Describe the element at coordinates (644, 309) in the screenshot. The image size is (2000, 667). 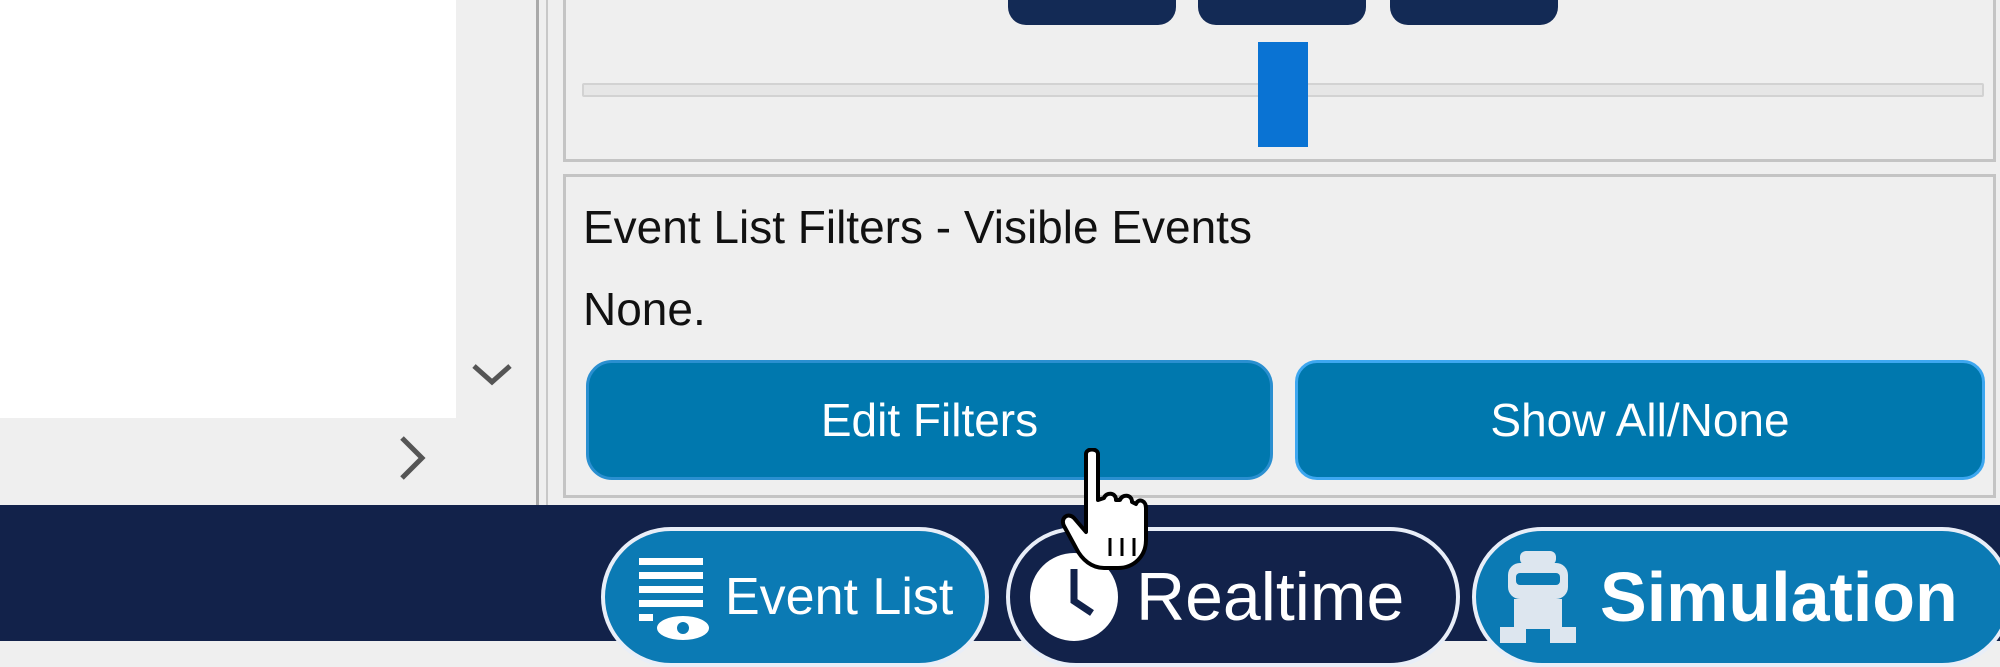
I see `filter-value: None.` at that location.